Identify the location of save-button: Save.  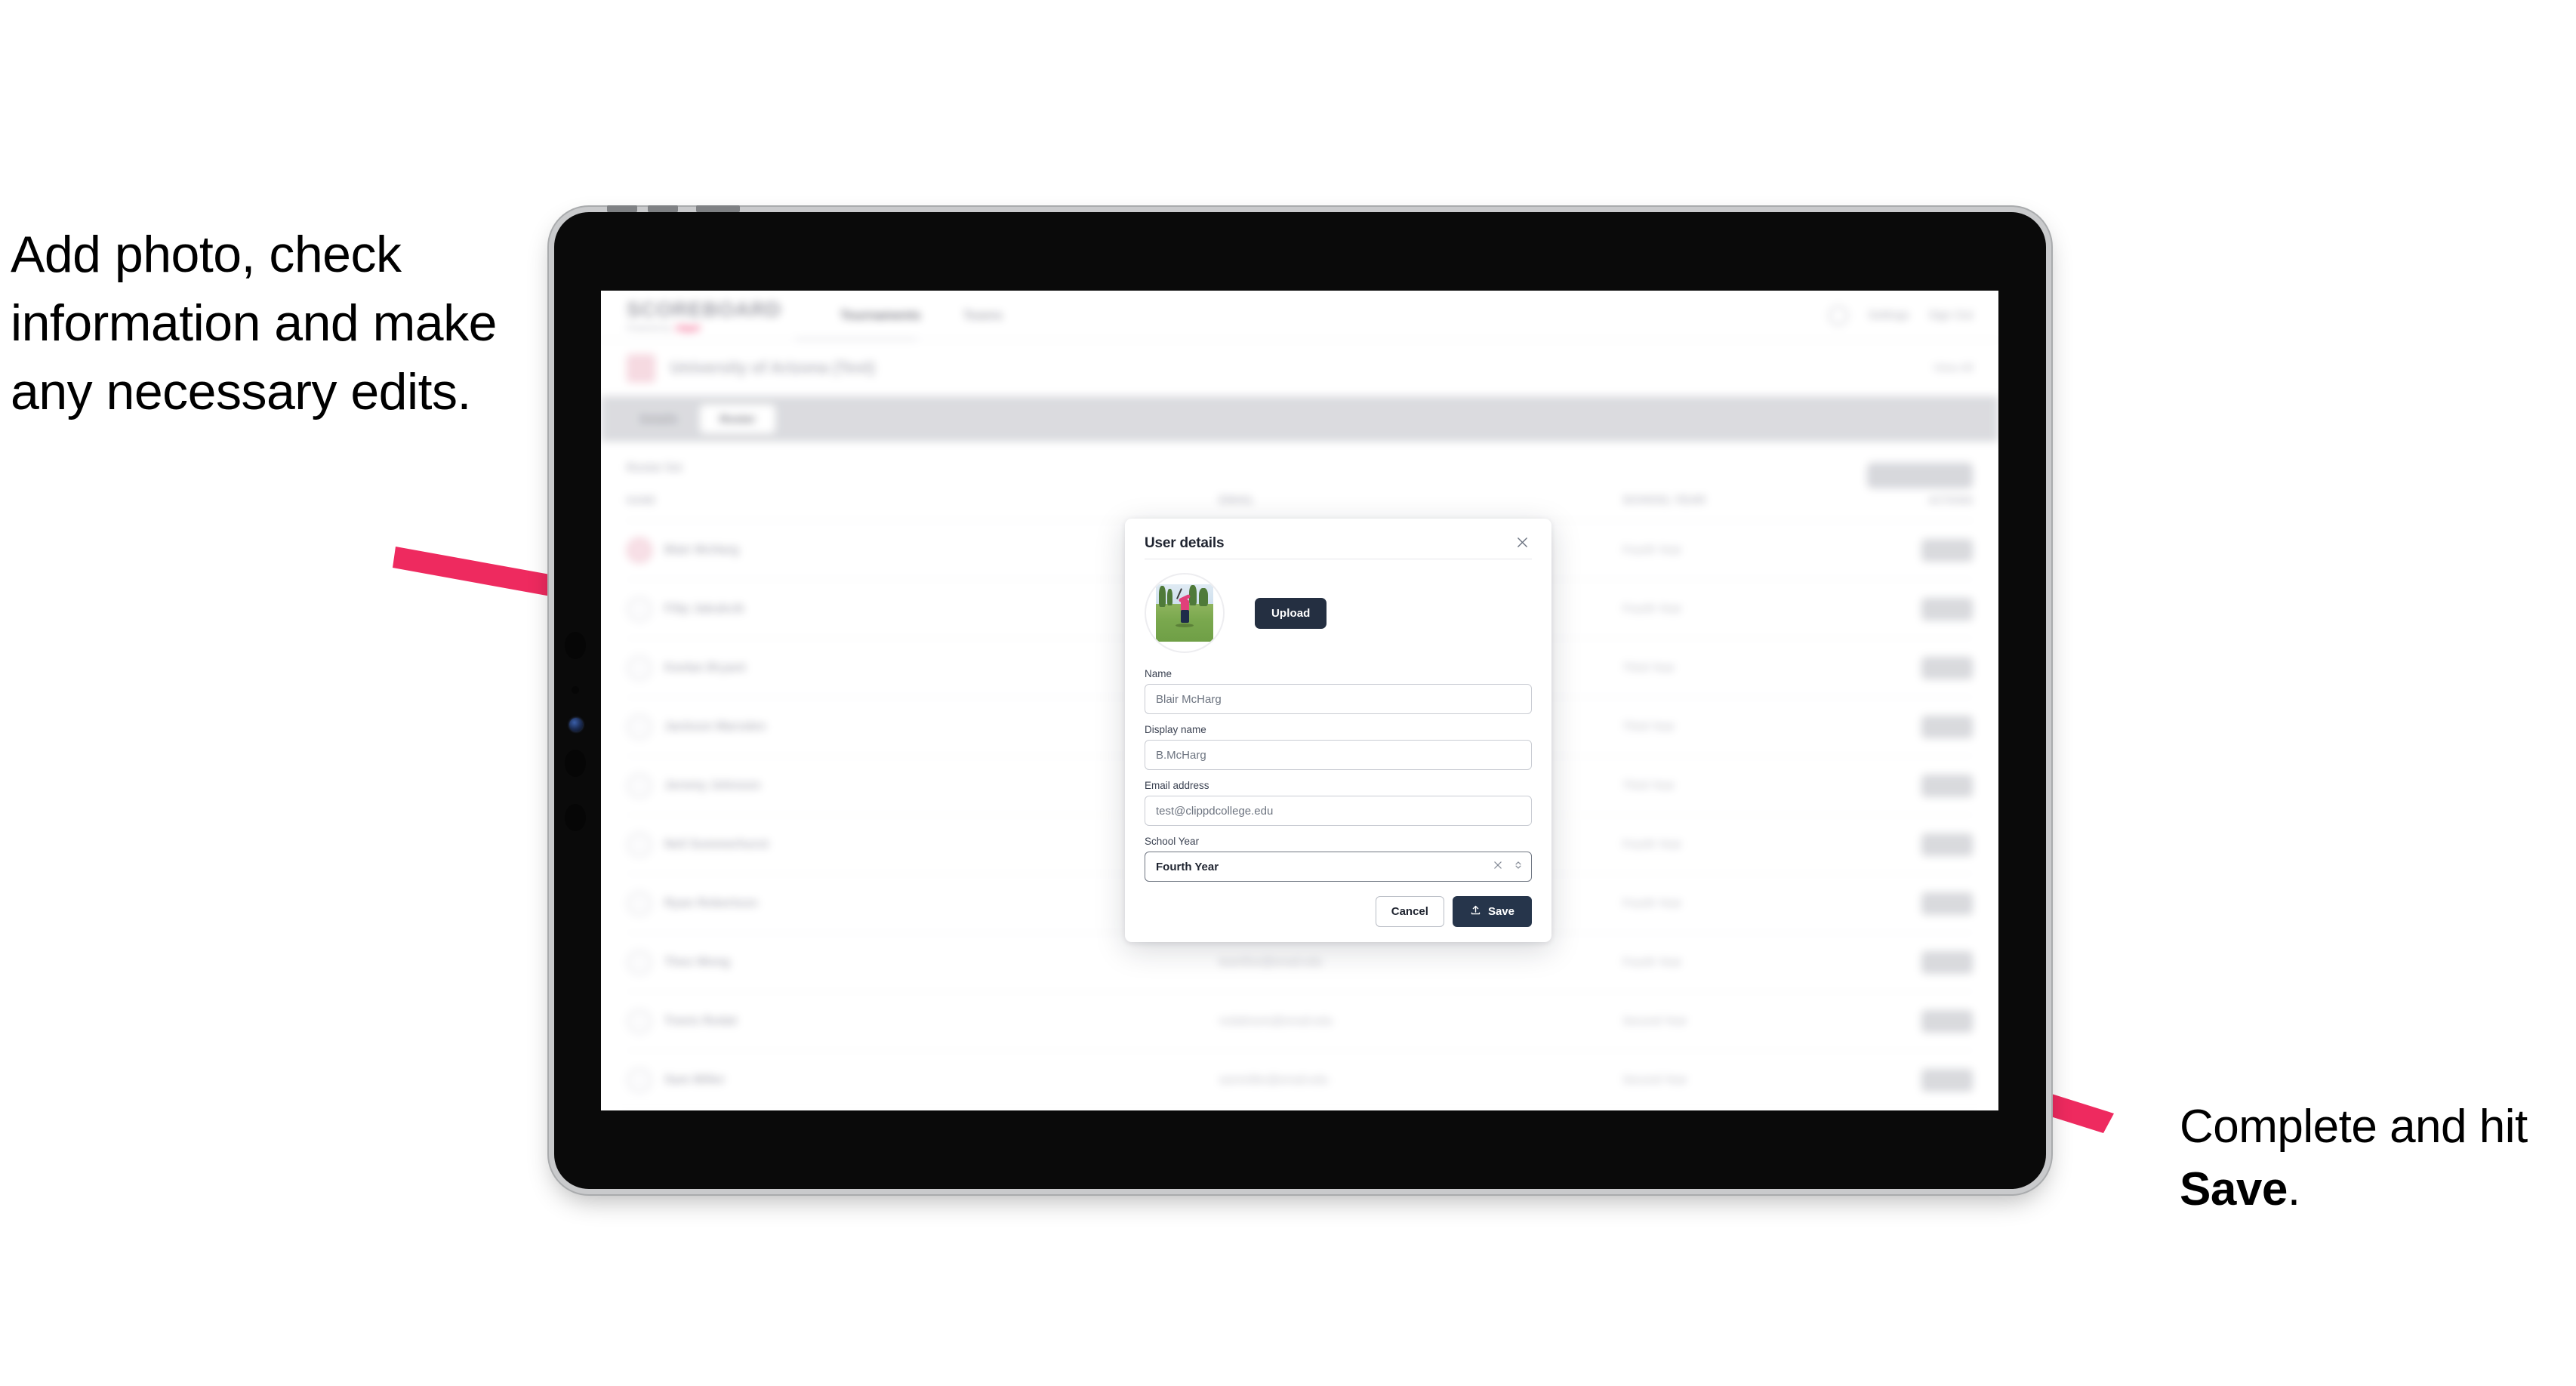
(1492, 911).